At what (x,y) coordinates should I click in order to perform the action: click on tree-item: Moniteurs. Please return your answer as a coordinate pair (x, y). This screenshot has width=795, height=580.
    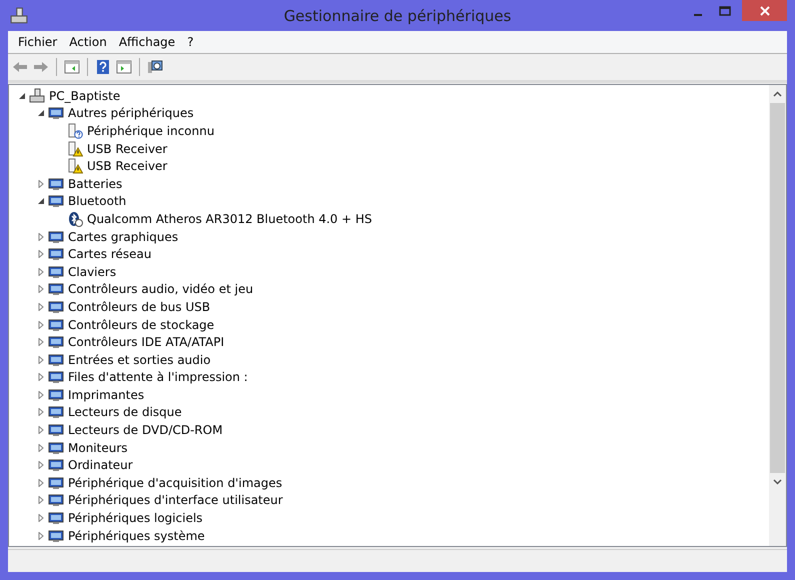
    Looking at the image, I should click on (98, 448).